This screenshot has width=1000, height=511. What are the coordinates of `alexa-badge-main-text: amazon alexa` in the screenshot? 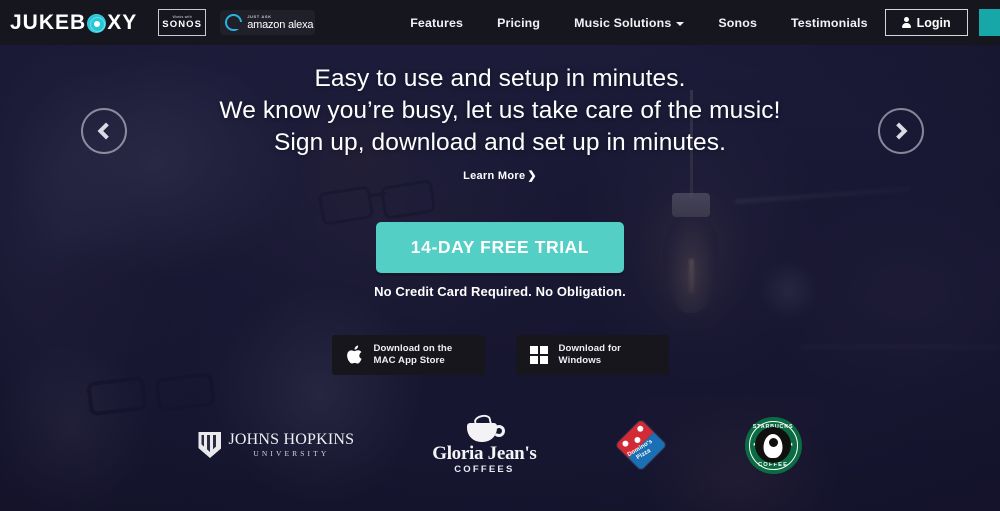 It's located at (280, 24).